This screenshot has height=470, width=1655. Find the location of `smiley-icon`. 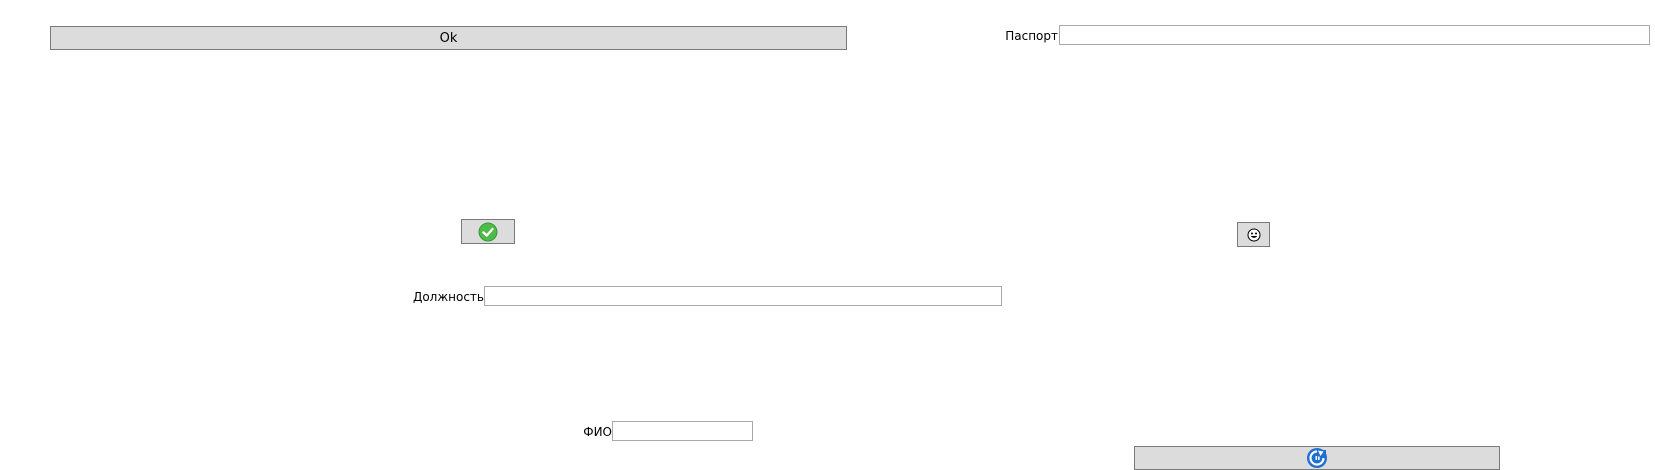

smiley-icon is located at coordinates (1254, 235).